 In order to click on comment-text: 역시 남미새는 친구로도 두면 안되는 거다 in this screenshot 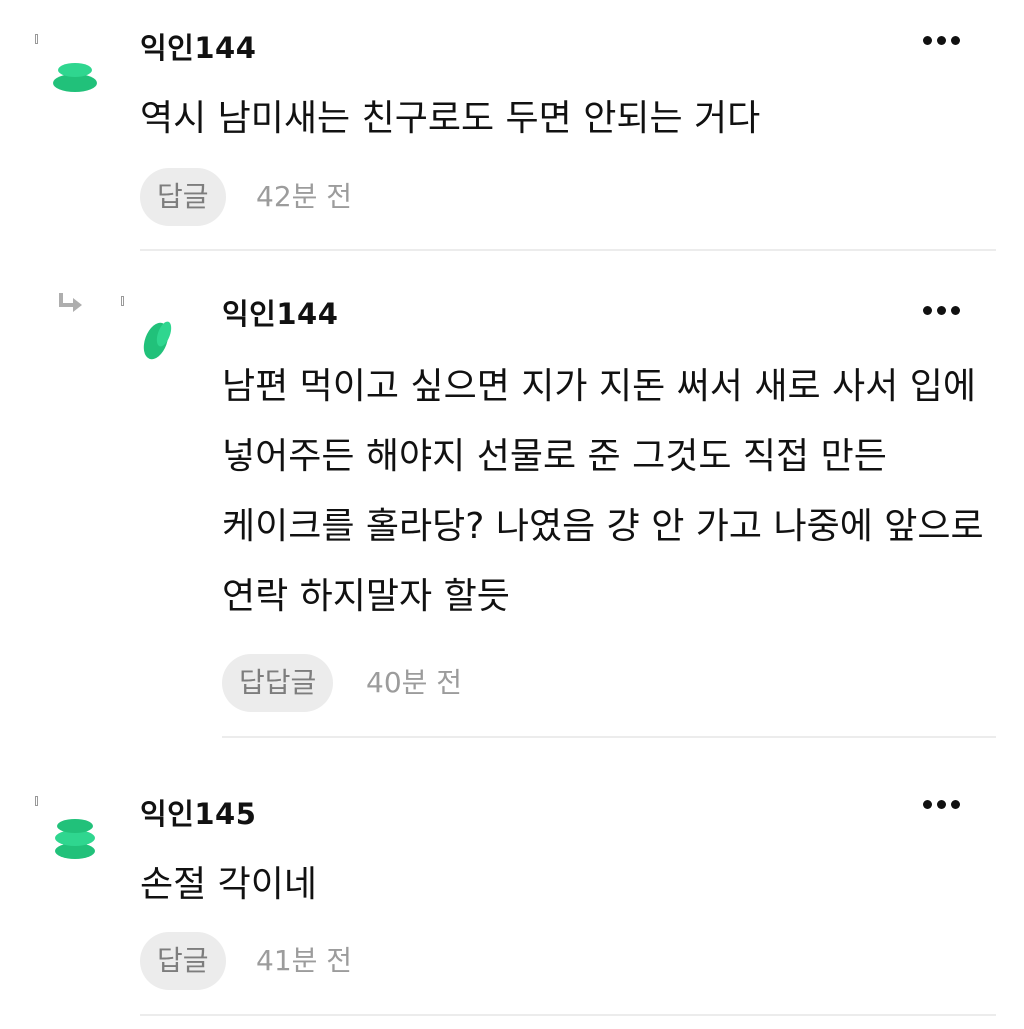, I will do `click(450, 118)`.